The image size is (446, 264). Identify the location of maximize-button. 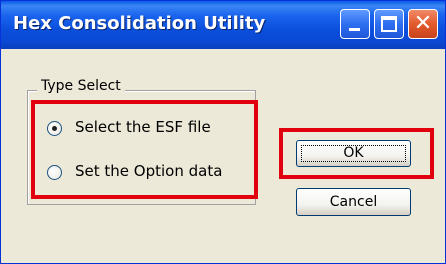
(389, 24).